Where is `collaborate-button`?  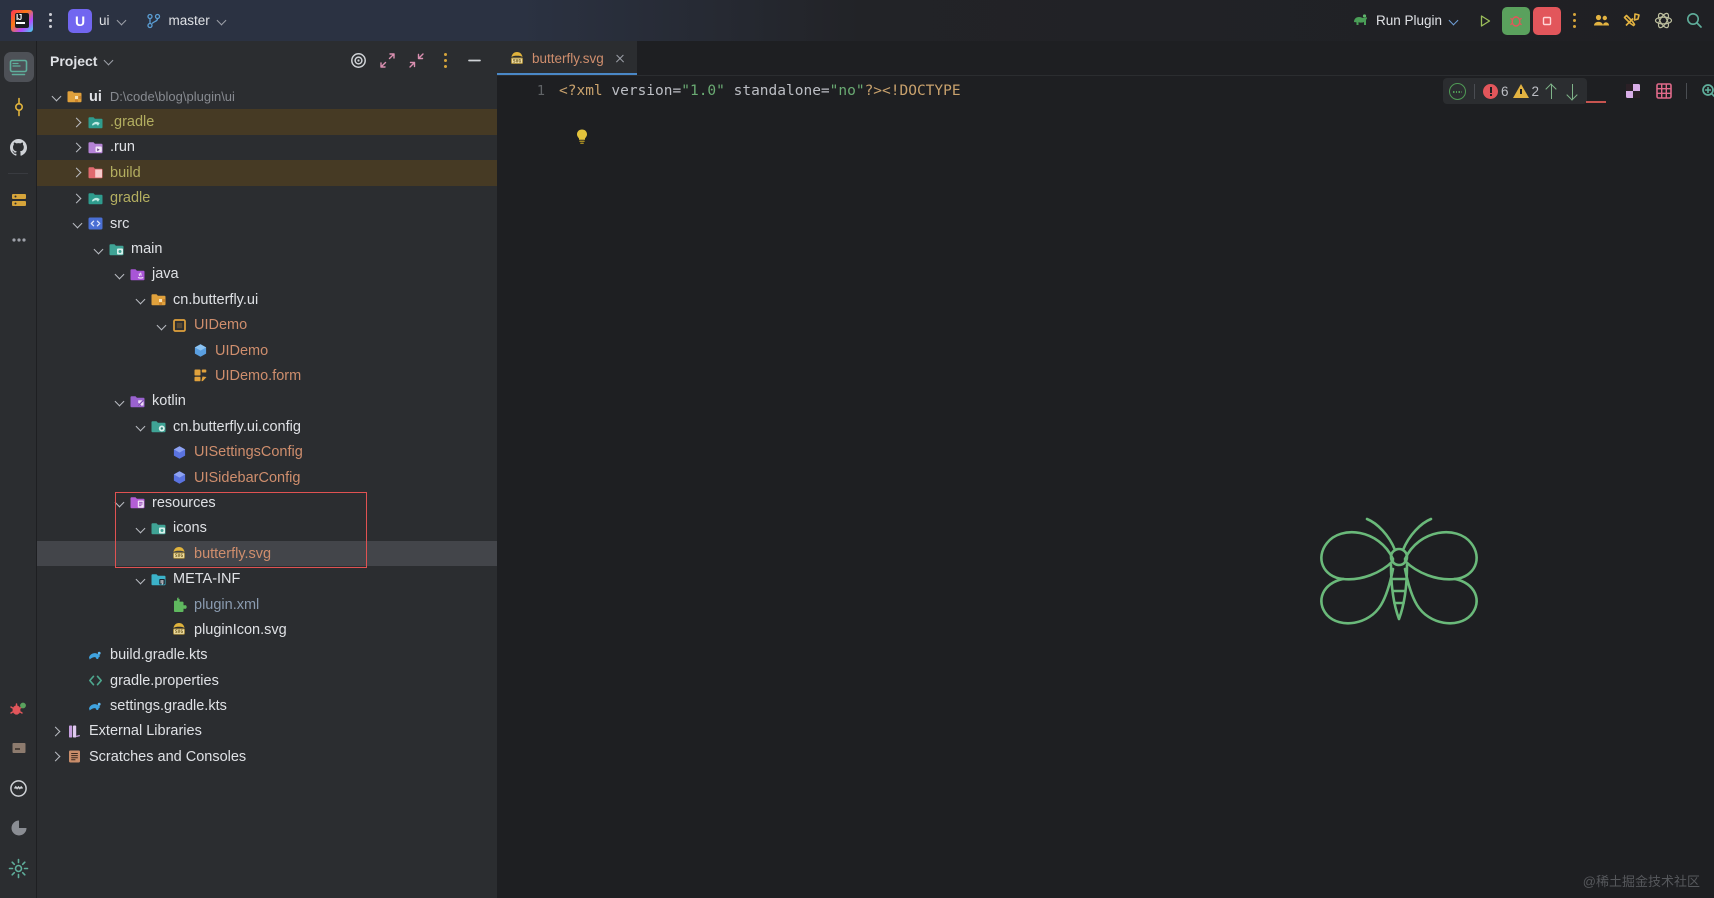
collaborate-button is located at coordinates (1601, 21).